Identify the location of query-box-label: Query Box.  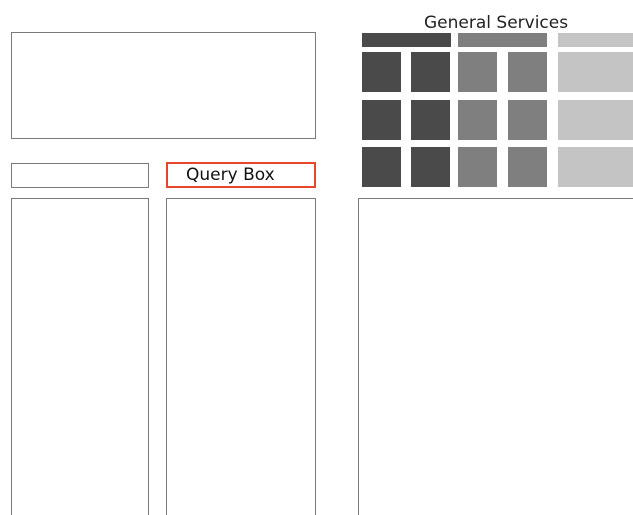
(230, 175).